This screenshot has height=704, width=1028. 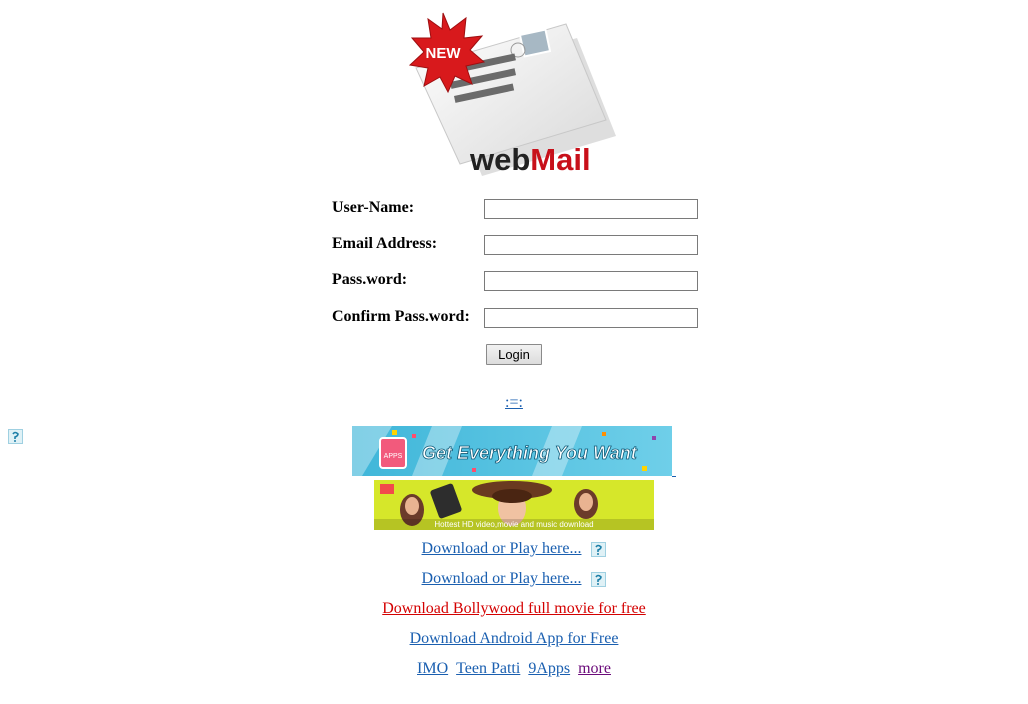 What do you see at coordinates (514, 354) in the screenshot?
I see `login-button: Login` at bounding box center [514, 354].